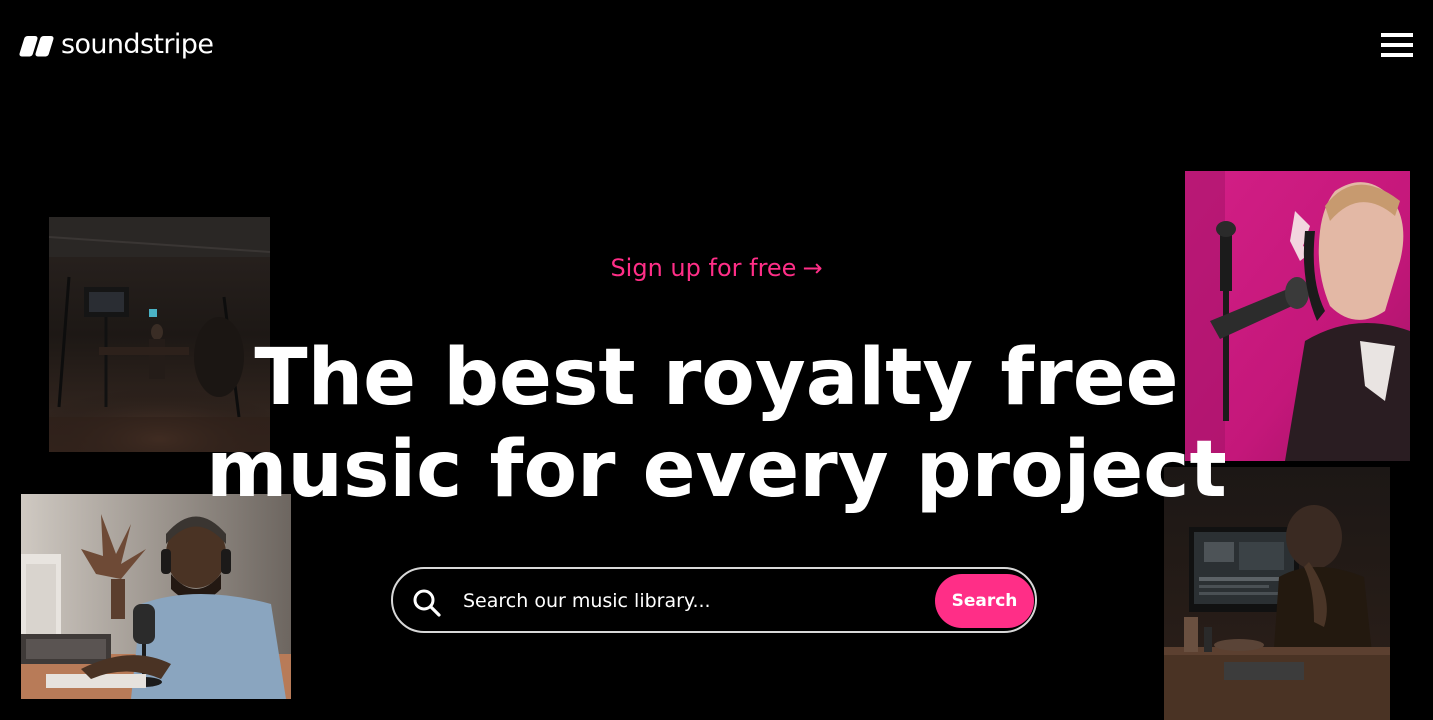 The height and width of the screenshot is (720, 1433). I want to click on arrow-right-icon: →, so click(812, 268).